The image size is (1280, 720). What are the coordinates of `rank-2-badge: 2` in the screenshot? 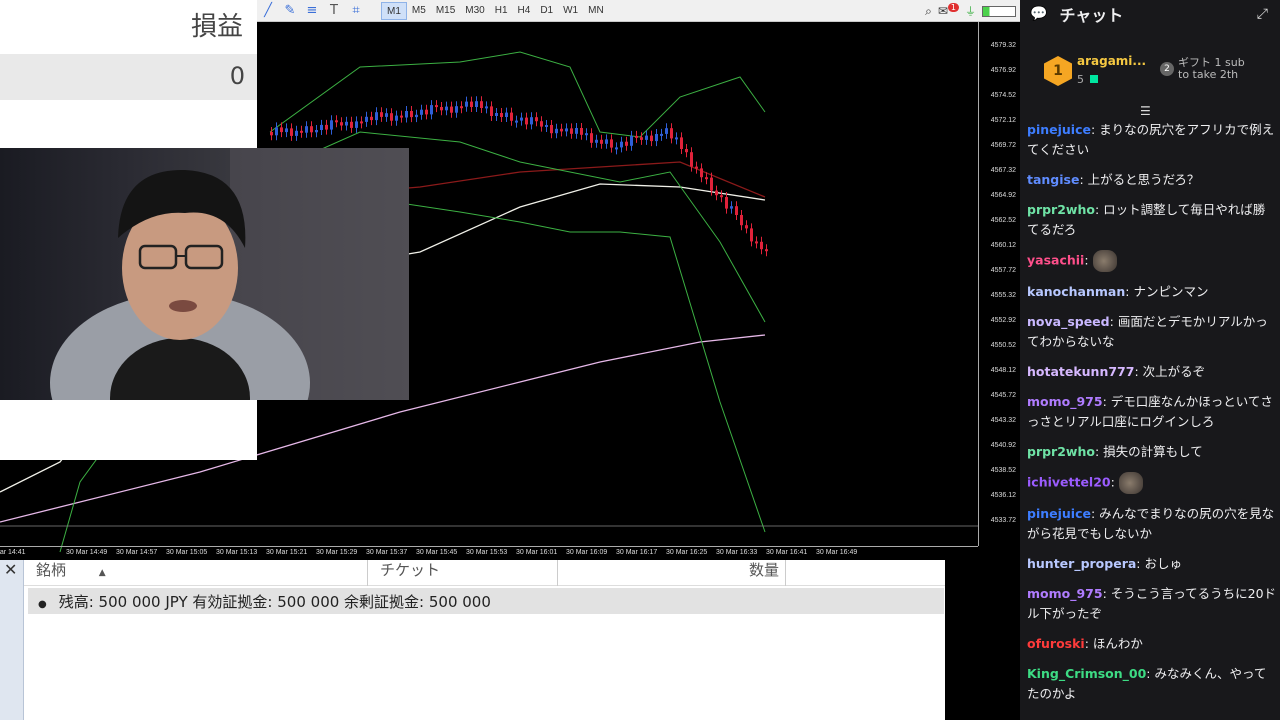 It's located at (1167, 69).